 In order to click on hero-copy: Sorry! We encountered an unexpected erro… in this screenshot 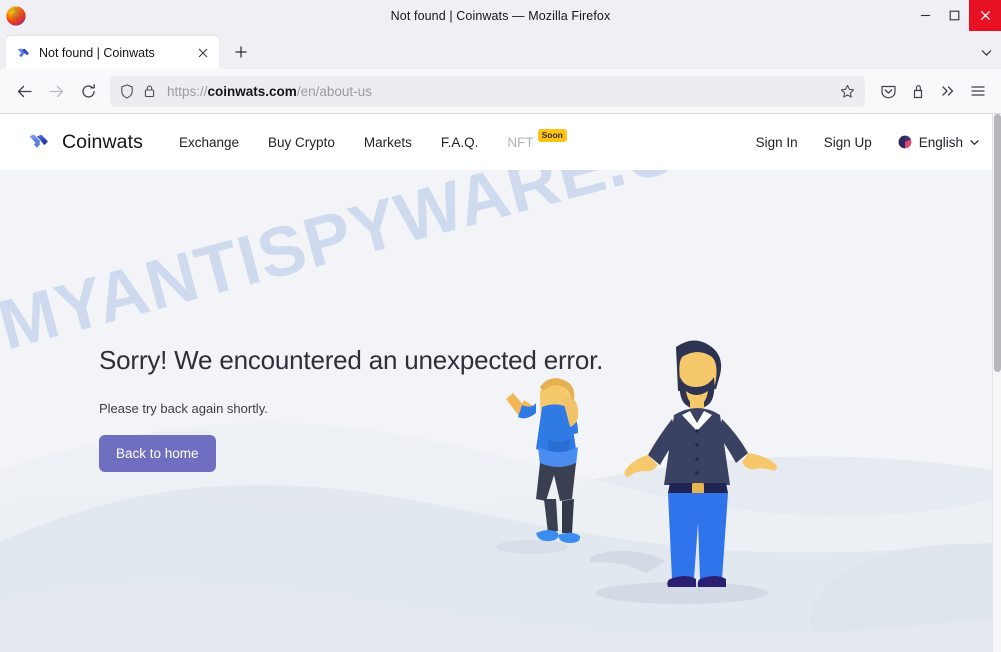, I will do `click(351, 408)`.